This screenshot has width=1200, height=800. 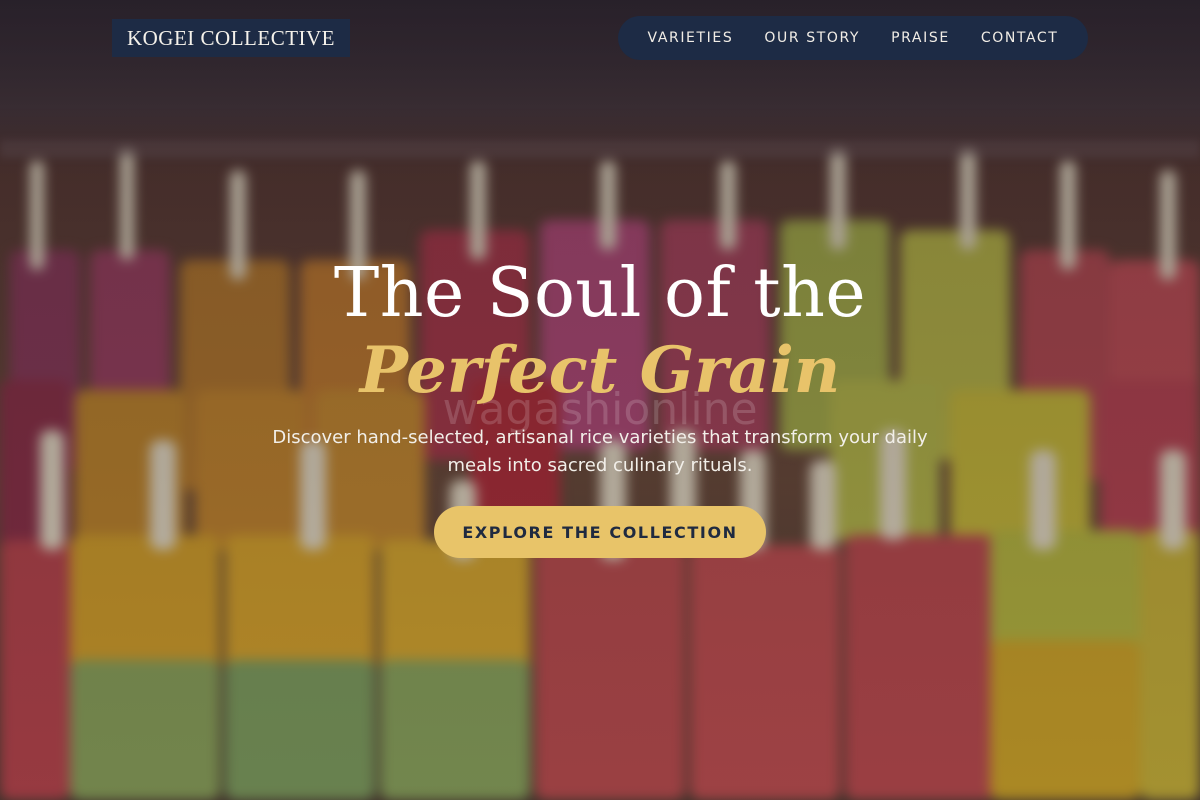 What do you see at coordinates (600, 532) in the screenshot?
I see `explore-collection-button: EXPLORE THE COLLECTION` at bounding box center [600, 532].